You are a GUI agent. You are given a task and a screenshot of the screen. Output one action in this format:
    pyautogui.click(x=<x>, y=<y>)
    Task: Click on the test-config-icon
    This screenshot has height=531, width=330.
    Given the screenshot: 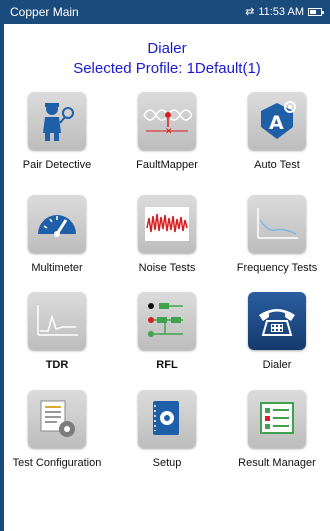 What is the action you would take?
    pyautogui.click(x=57, y=419)
    